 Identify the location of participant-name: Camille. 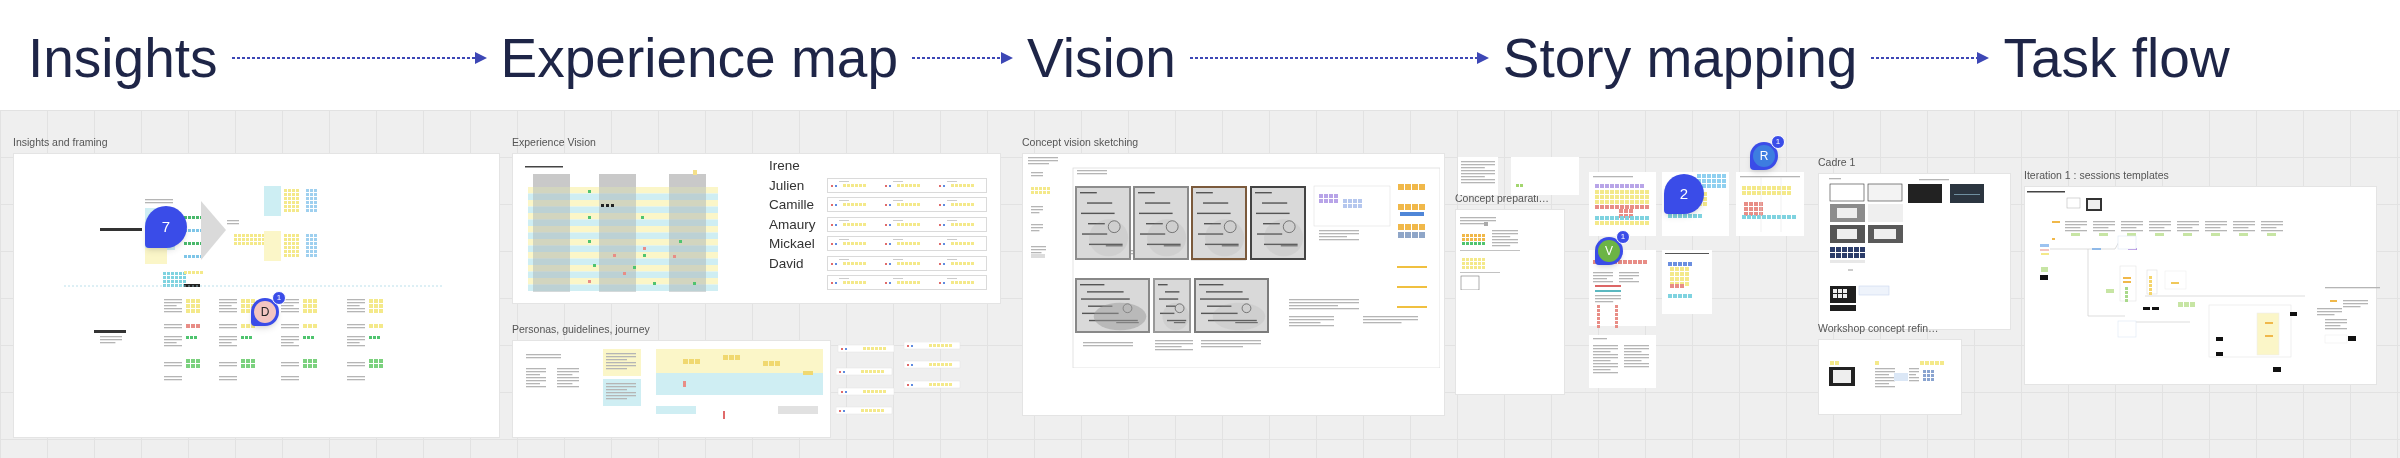
(792, 205).